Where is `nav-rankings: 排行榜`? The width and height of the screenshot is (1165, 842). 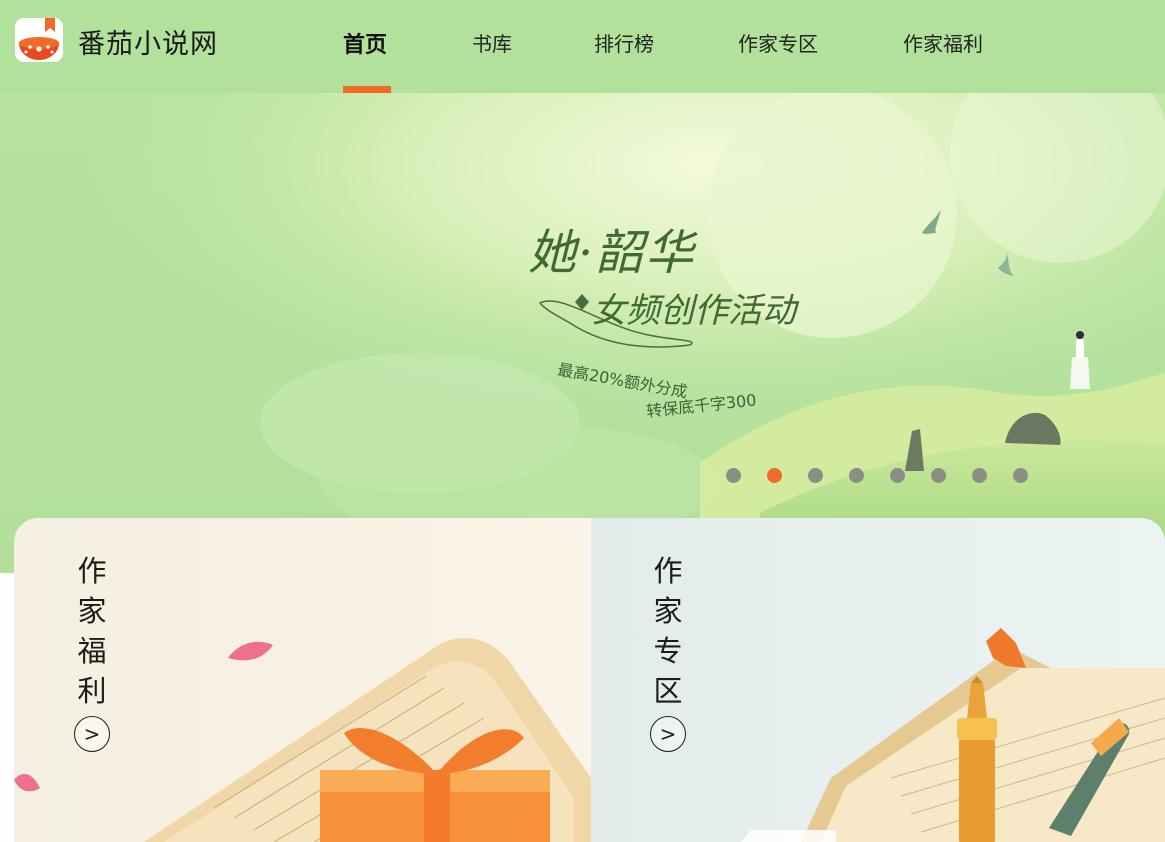 nav-rankings: 排行榜 is located at coordinates (624, 42).